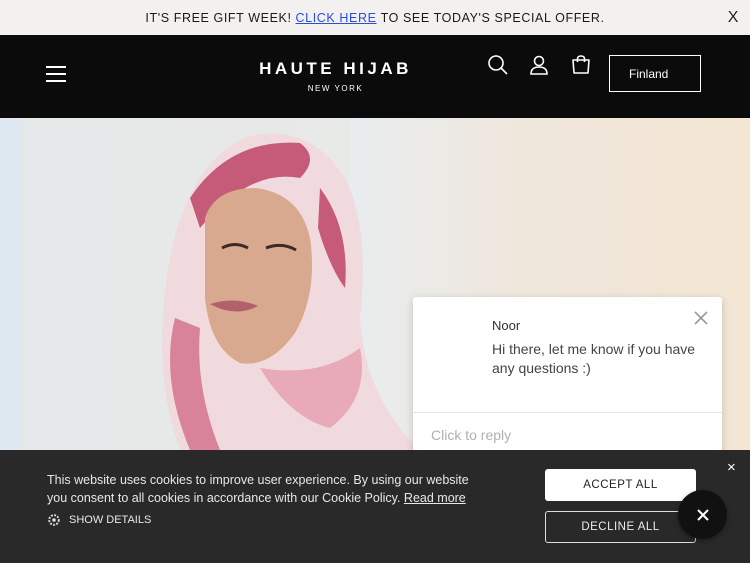 This screenshot has height=563, width=750. I want to click on menu-icon, so click(56, 74).